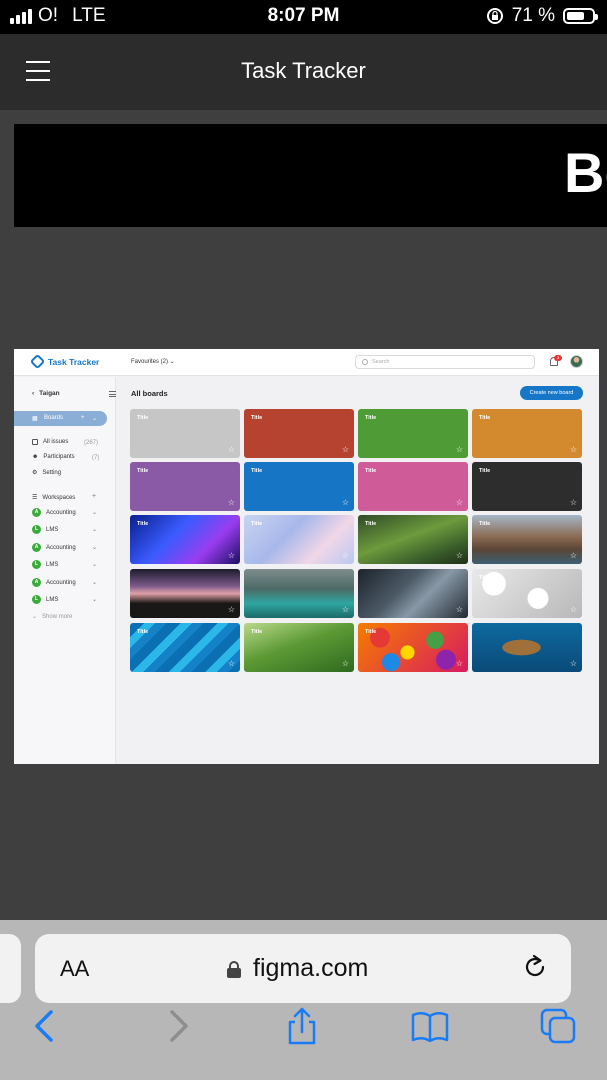  I want to click on address-bar: AA figma.com, so click(303, 968).